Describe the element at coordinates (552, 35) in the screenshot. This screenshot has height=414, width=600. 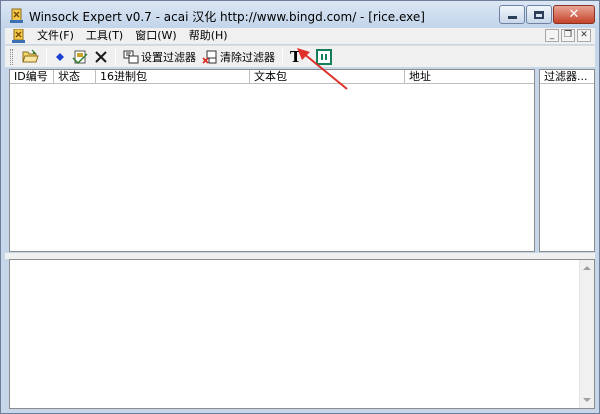
I see `mdi-minimize-button: _` at that location.